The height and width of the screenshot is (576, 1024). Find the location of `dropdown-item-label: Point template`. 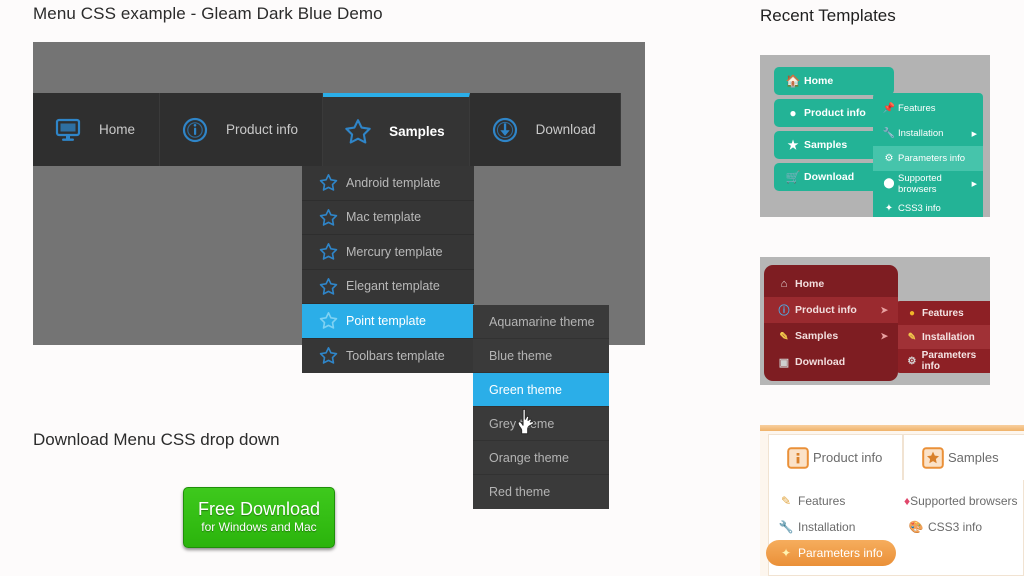

dropdown-item-label: Point template is located at coordinates (386, 320).